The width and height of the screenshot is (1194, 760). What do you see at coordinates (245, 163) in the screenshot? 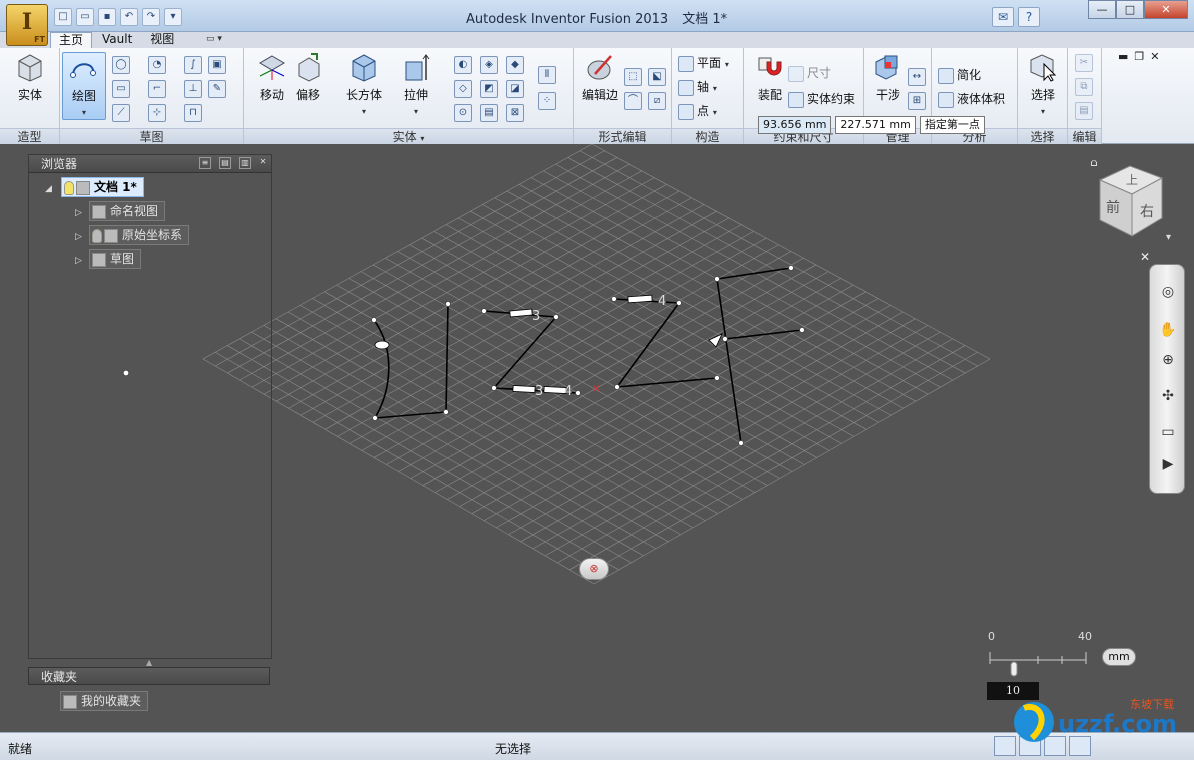
I see `browser-pin-icon: ▥` at bounding box center [245, 163].